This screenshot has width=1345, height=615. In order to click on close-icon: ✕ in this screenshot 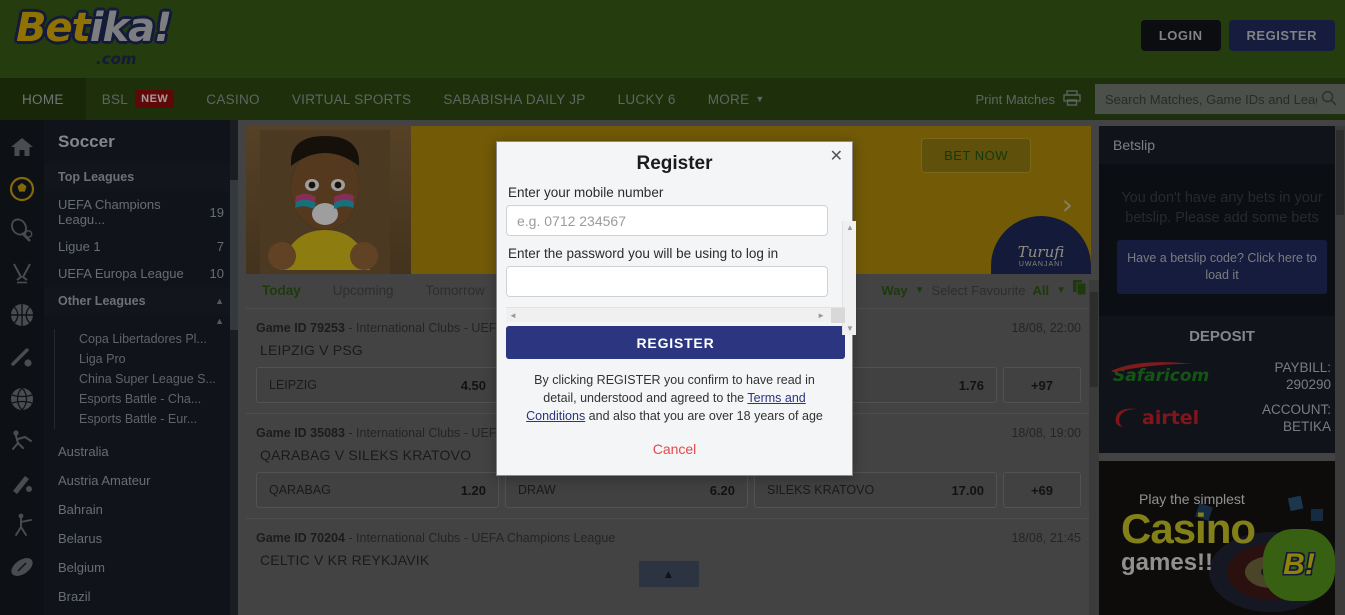, I will do `click(836, 156)`.